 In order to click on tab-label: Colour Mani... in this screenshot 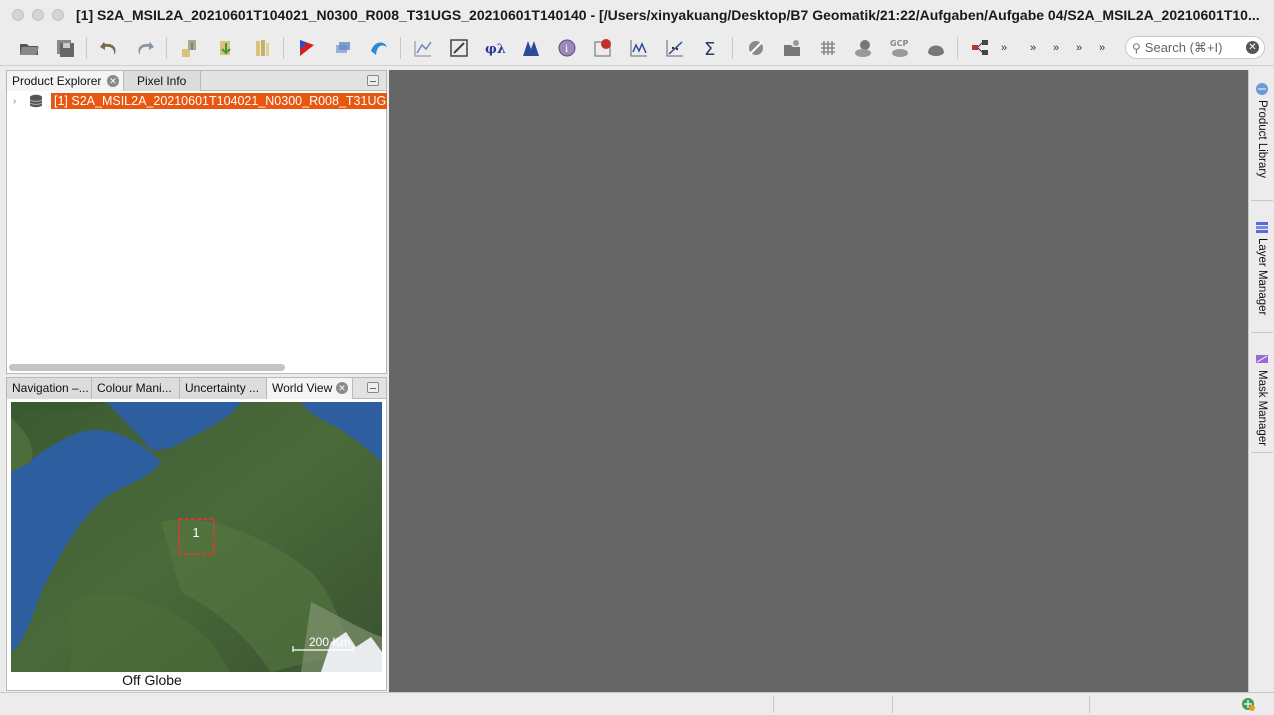, I will do `click(134, 388)`.